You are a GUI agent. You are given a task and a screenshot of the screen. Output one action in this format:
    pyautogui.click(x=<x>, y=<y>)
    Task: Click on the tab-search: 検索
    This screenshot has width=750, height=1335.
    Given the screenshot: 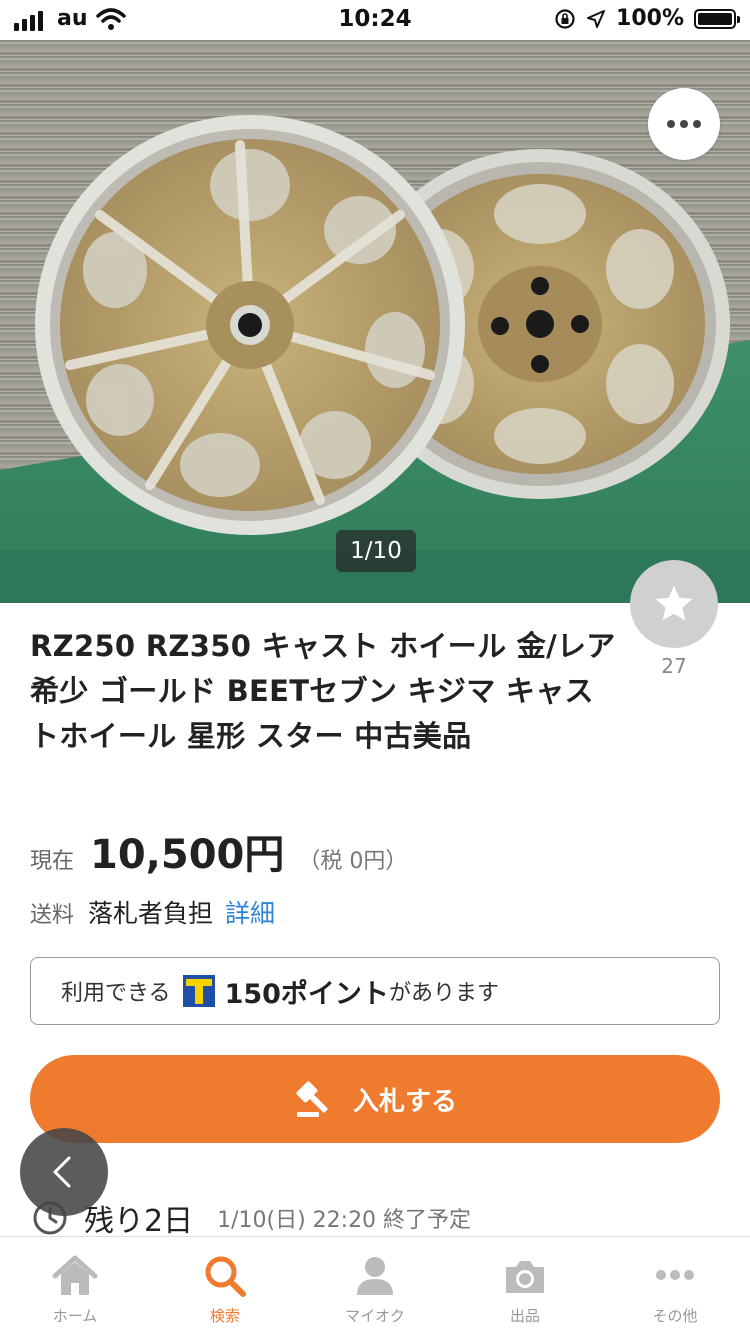 What is the action you would take?
    pyautogui.click(x=225, y=1286)
    